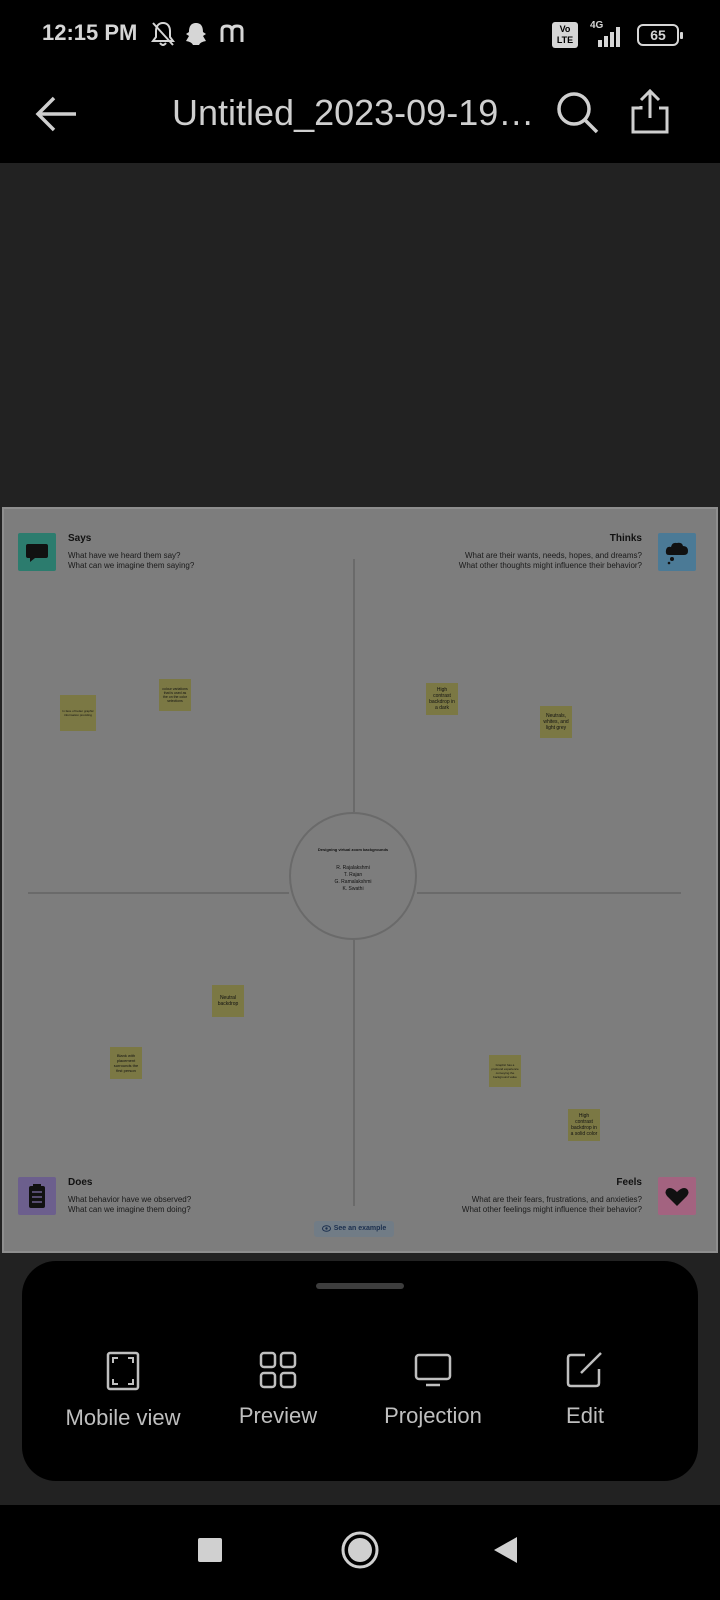 This screenshot has width=720, height=1600. What do you see at coordinates (585, 1415) in the screenshot?
I see `edit-label: Edit` at bounding box center [585, 1415].